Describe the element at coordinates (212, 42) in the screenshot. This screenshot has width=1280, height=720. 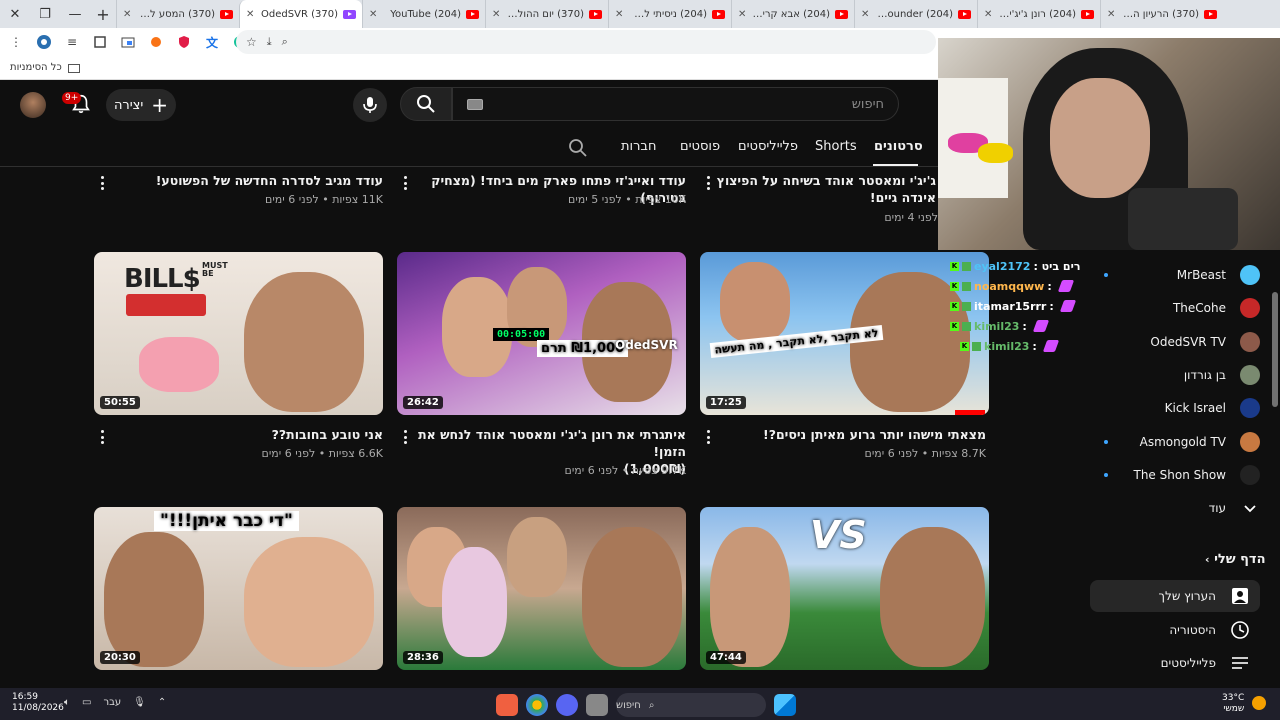
I see `translate-icon: 文` at that location.